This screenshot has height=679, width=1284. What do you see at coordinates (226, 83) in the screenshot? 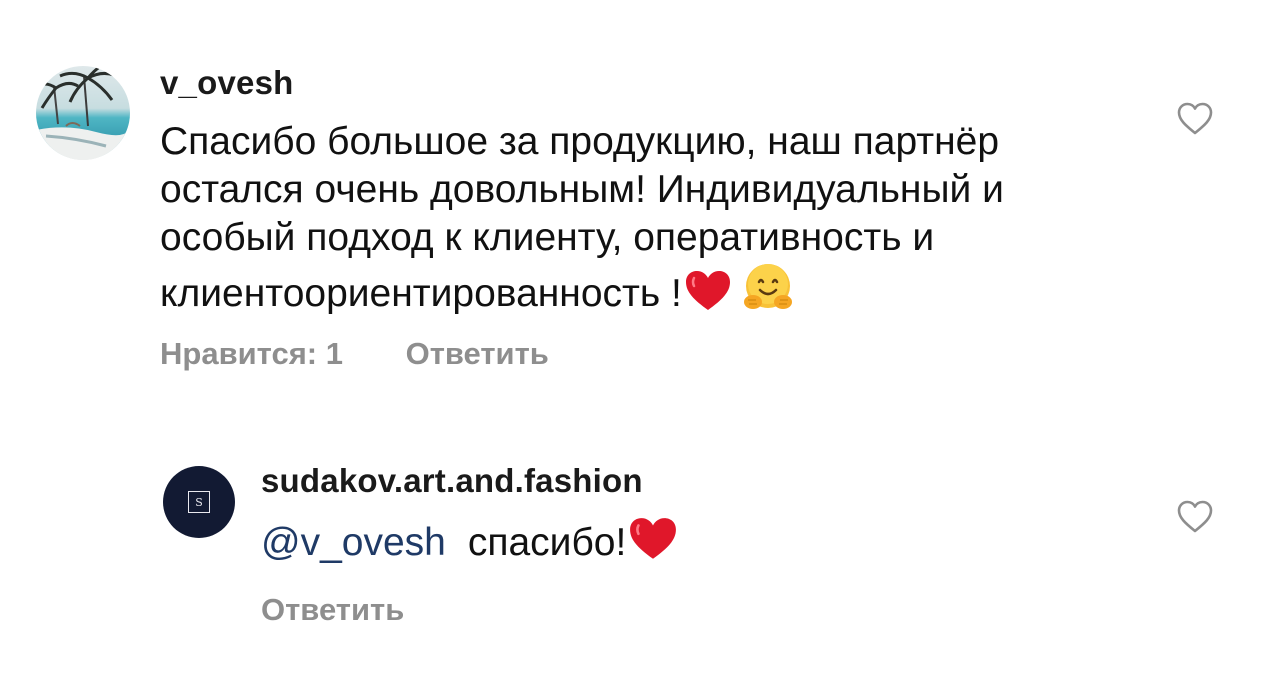
I see `comment-username: v_ovesh` at bounding box center [226, 83].